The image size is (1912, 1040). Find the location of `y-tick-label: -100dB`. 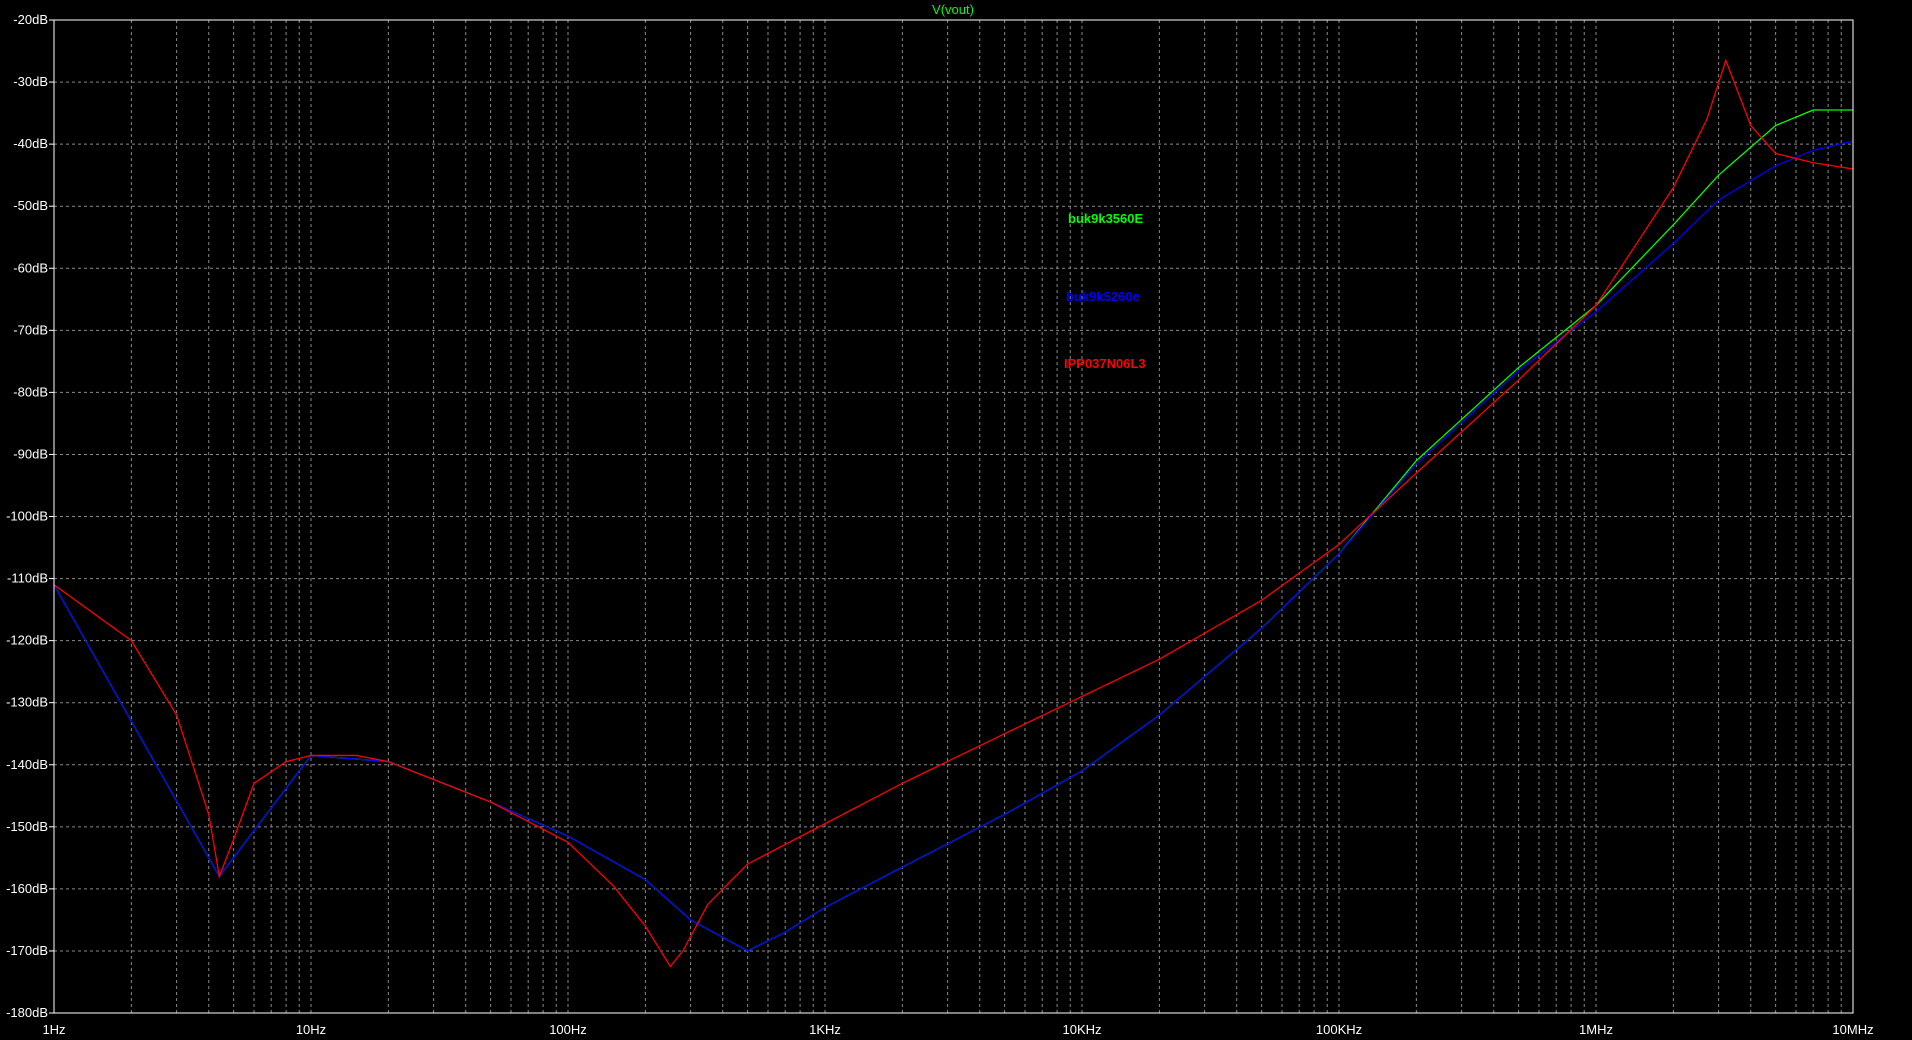

y-tick-label: -100dB is located at coordinates (27, 516).